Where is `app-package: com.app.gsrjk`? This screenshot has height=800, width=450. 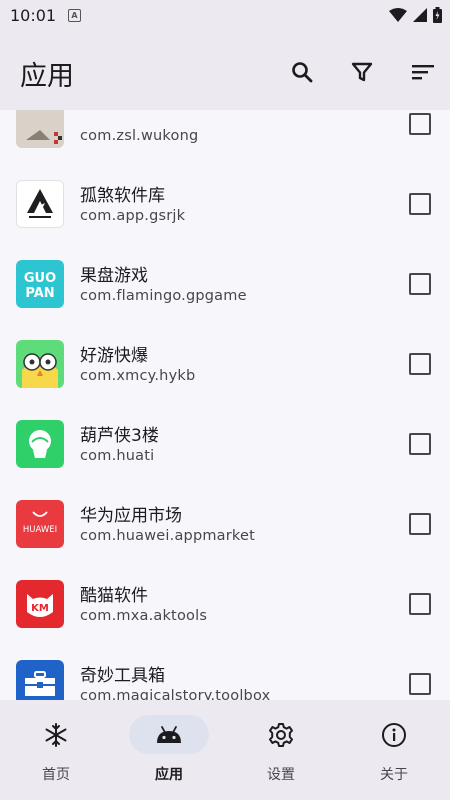 app-package: com.app.gsrjk is located at coordinates (133, 216).